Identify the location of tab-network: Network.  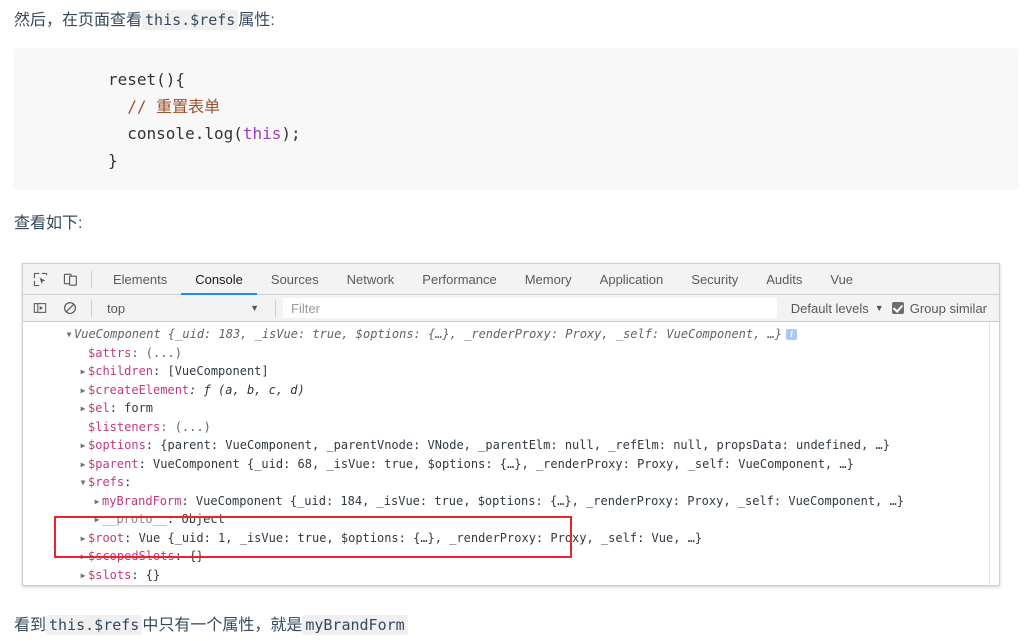
(371, 279).